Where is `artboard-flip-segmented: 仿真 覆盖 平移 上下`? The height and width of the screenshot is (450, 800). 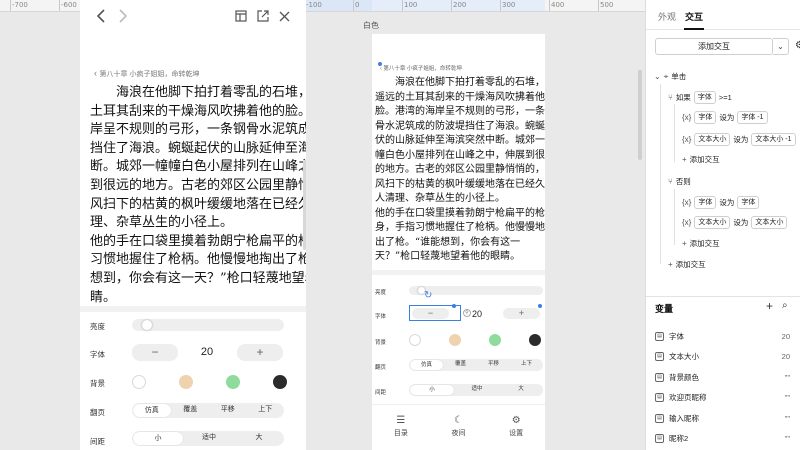
artboard-flip-segmented: 仿真 覆盖 平移 上下 is located at coordinates (476, 365).